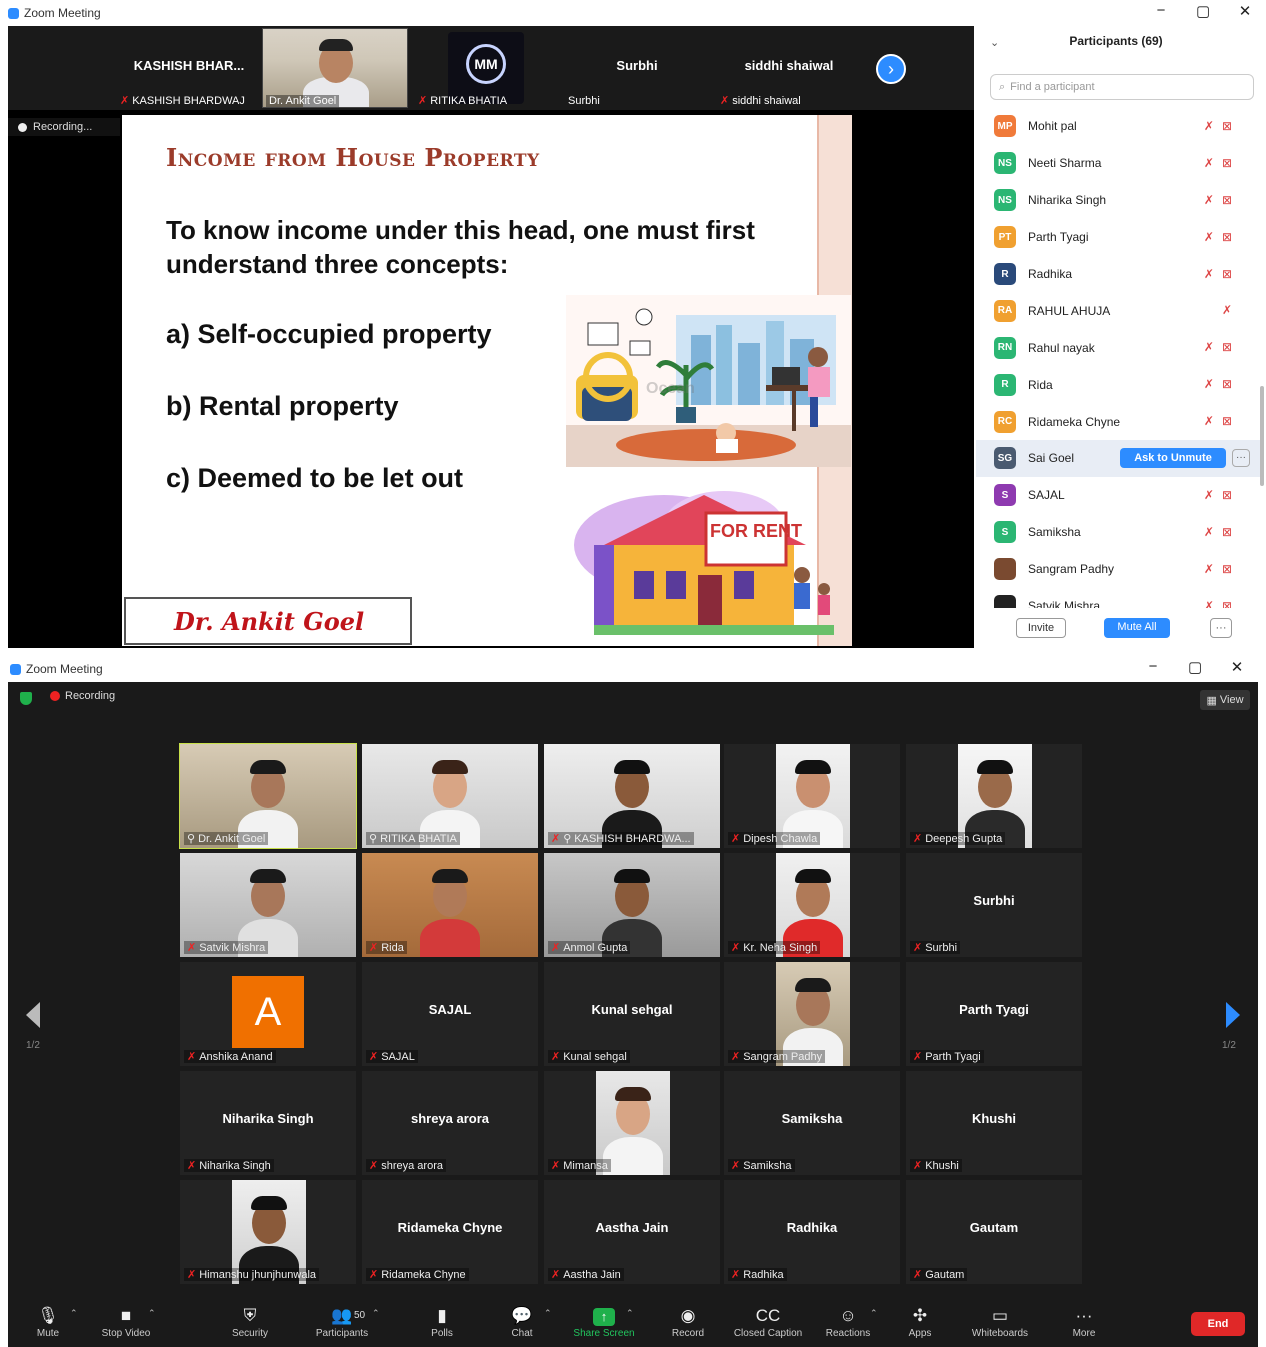 This screenshot has height=1347, width=1266. What do you see at coordinates (33, 1015) in the screenshot?
I see `previous-page-arrow-icon` at bounding box center [33, 1015].